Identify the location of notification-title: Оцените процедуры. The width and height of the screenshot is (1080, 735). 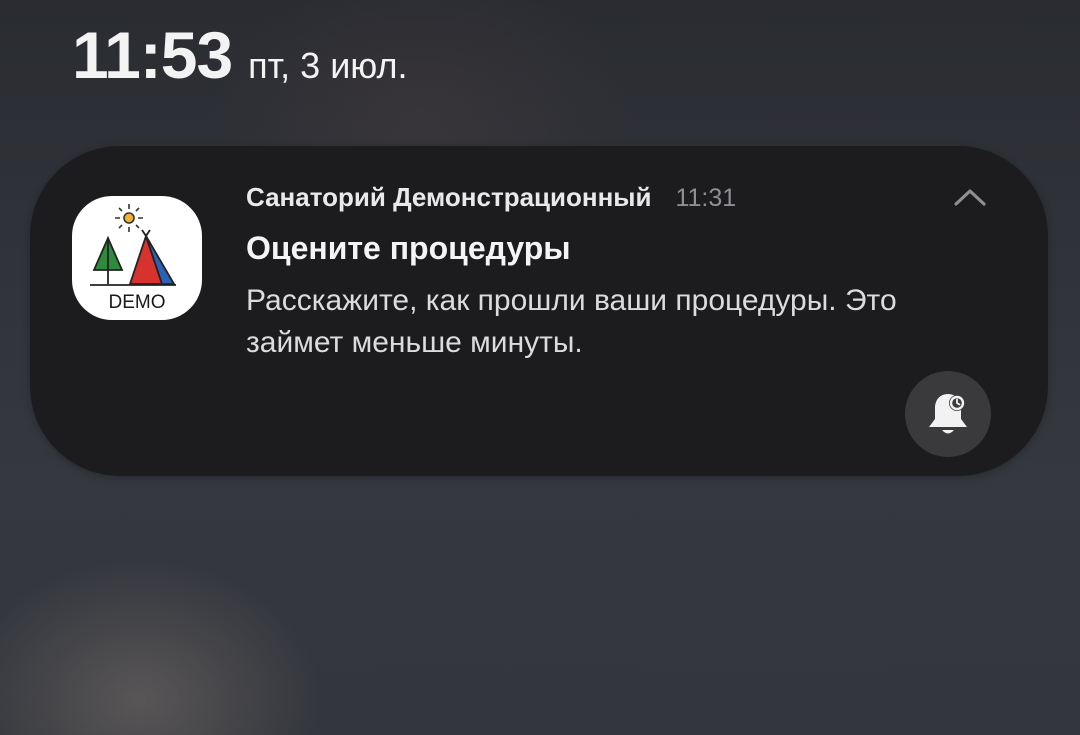
(408, 248).